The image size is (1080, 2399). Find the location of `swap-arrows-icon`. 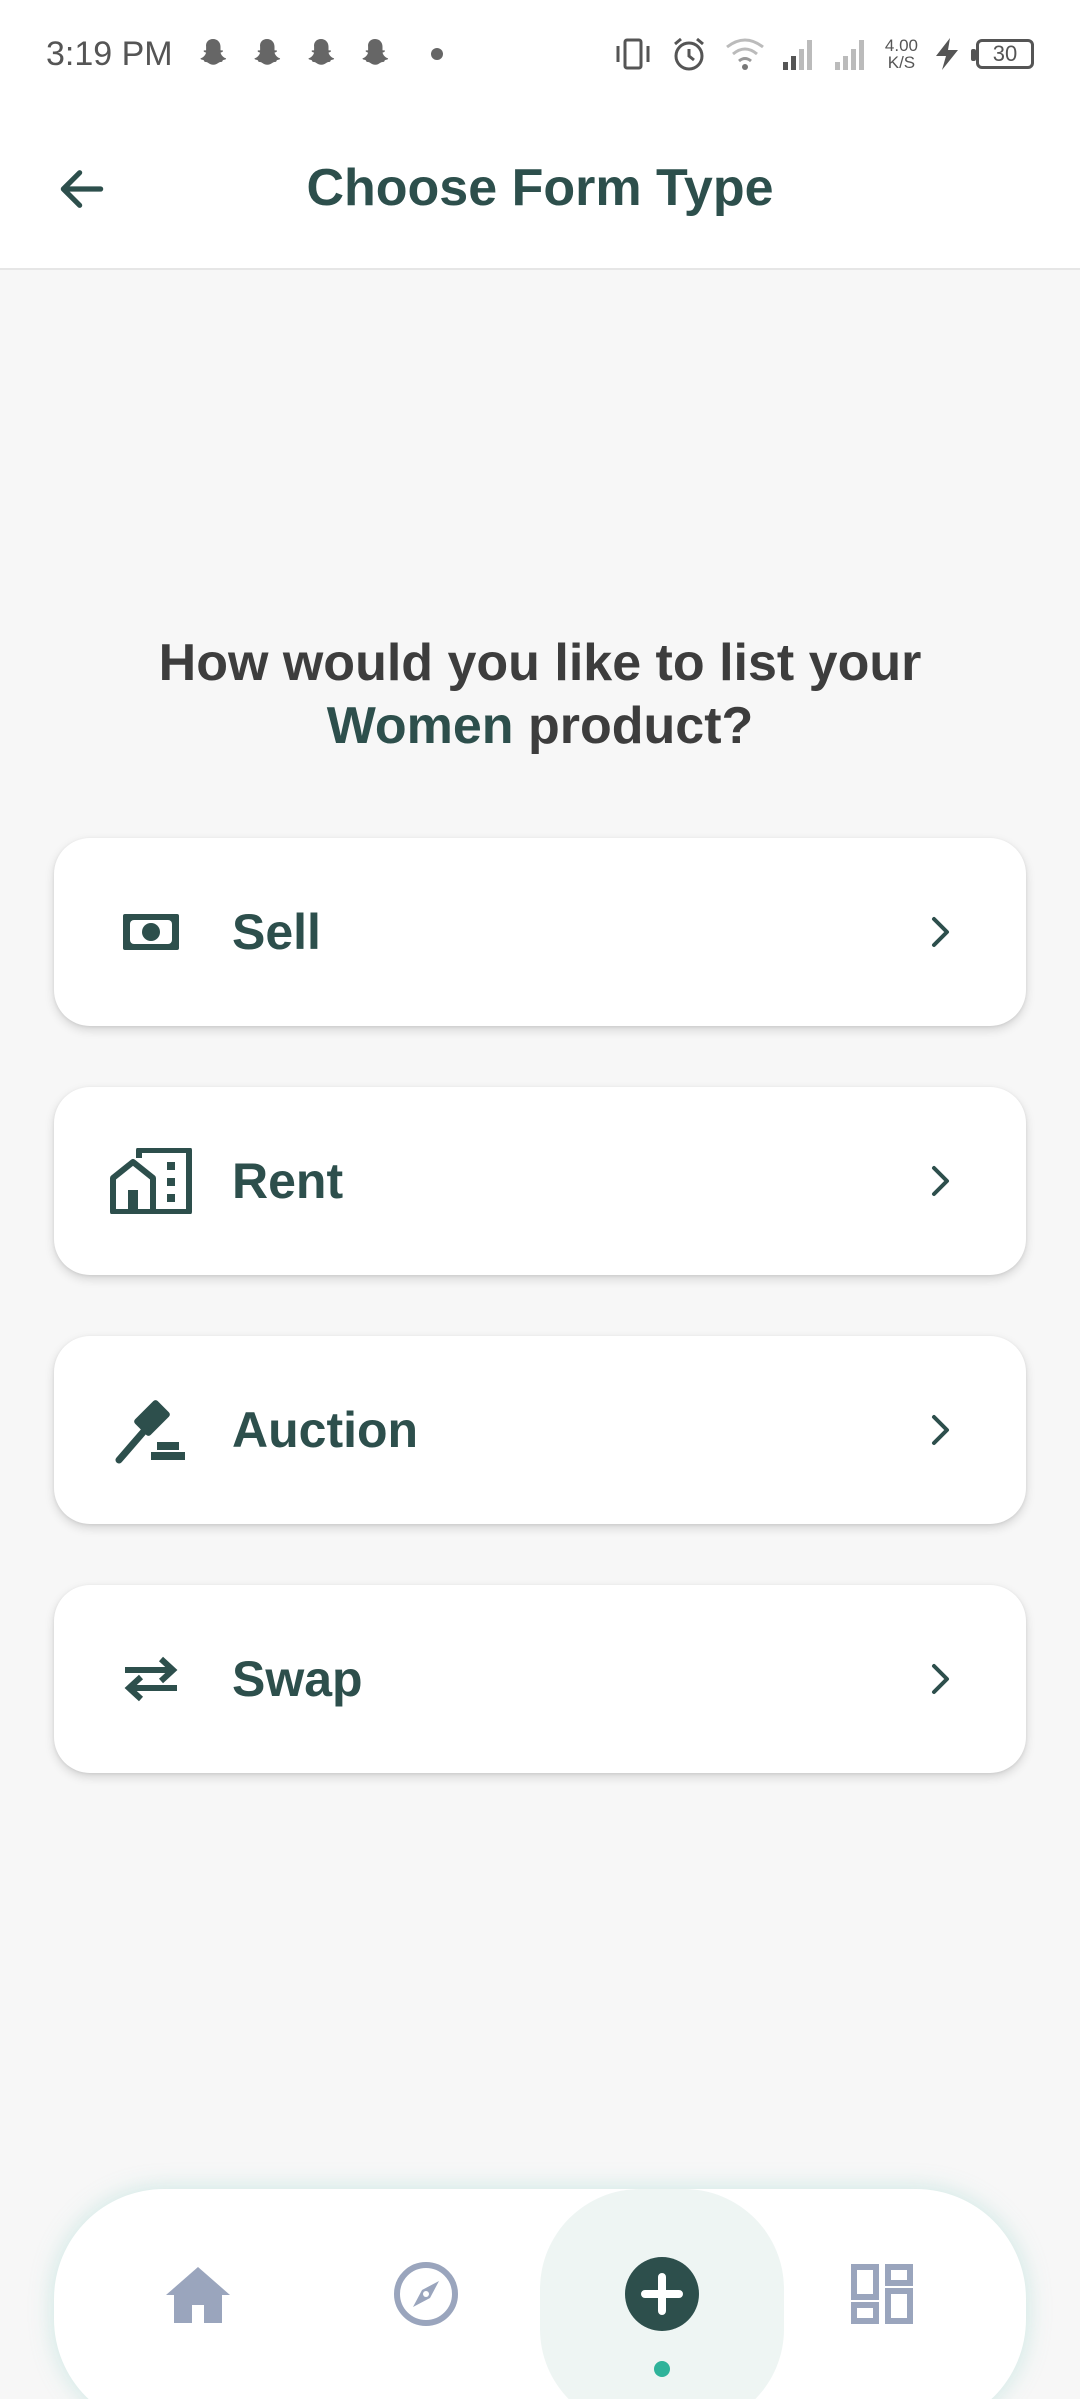

swap-arrows-icon is located at coordinates (151, 1679).